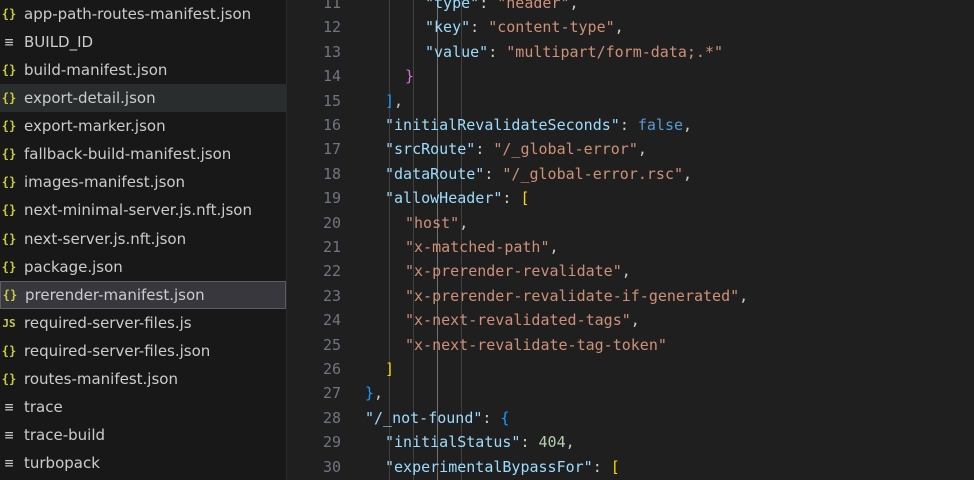  What do you see at coordinates (552, 442) in the screenshot?
I see `json-number: 404` at bounding box center [552, 442].